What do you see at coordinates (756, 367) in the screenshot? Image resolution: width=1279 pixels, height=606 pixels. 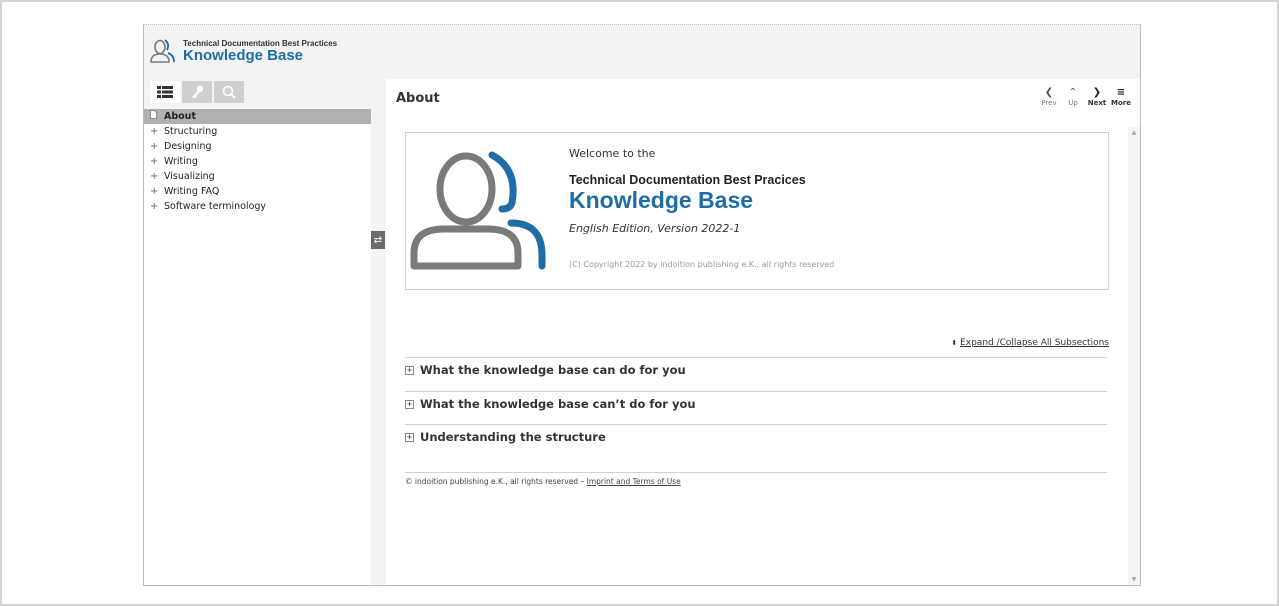 I see `section-can-do: + What the knowledge base can do for you` at bounding box center [756, 367].